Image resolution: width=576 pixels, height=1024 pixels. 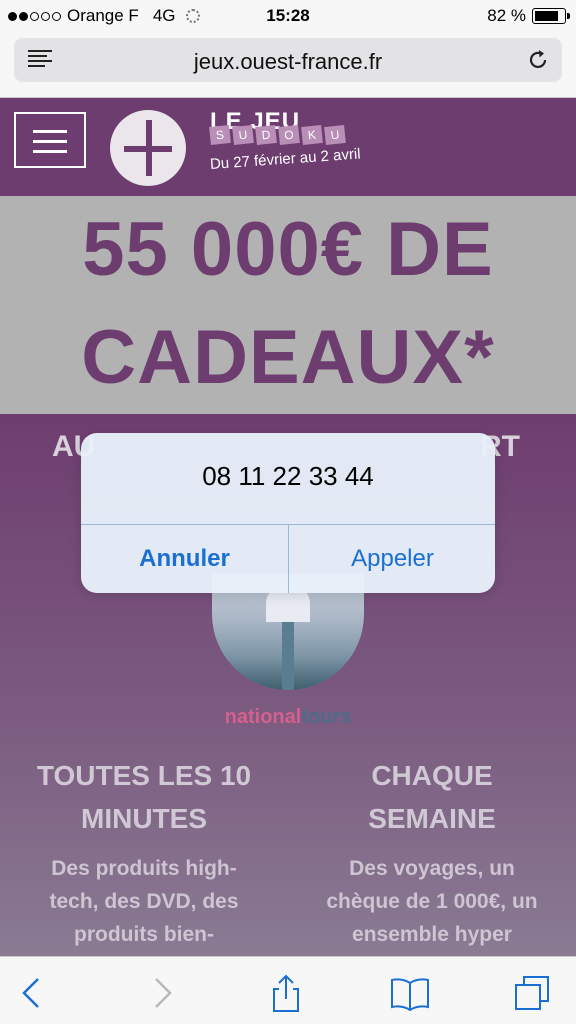 I want to click on status-bar: Orange F 4G 15:28 82 %, so click(x=288, y=17).